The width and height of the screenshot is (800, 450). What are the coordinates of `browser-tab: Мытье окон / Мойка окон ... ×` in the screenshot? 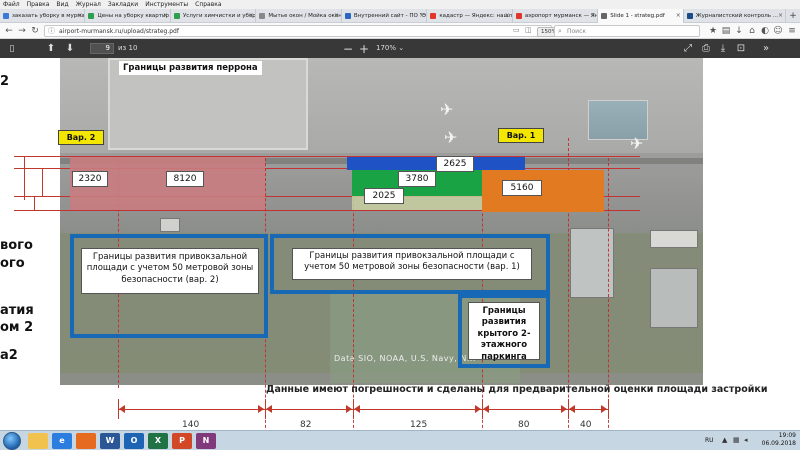 It's located at (299, 16).